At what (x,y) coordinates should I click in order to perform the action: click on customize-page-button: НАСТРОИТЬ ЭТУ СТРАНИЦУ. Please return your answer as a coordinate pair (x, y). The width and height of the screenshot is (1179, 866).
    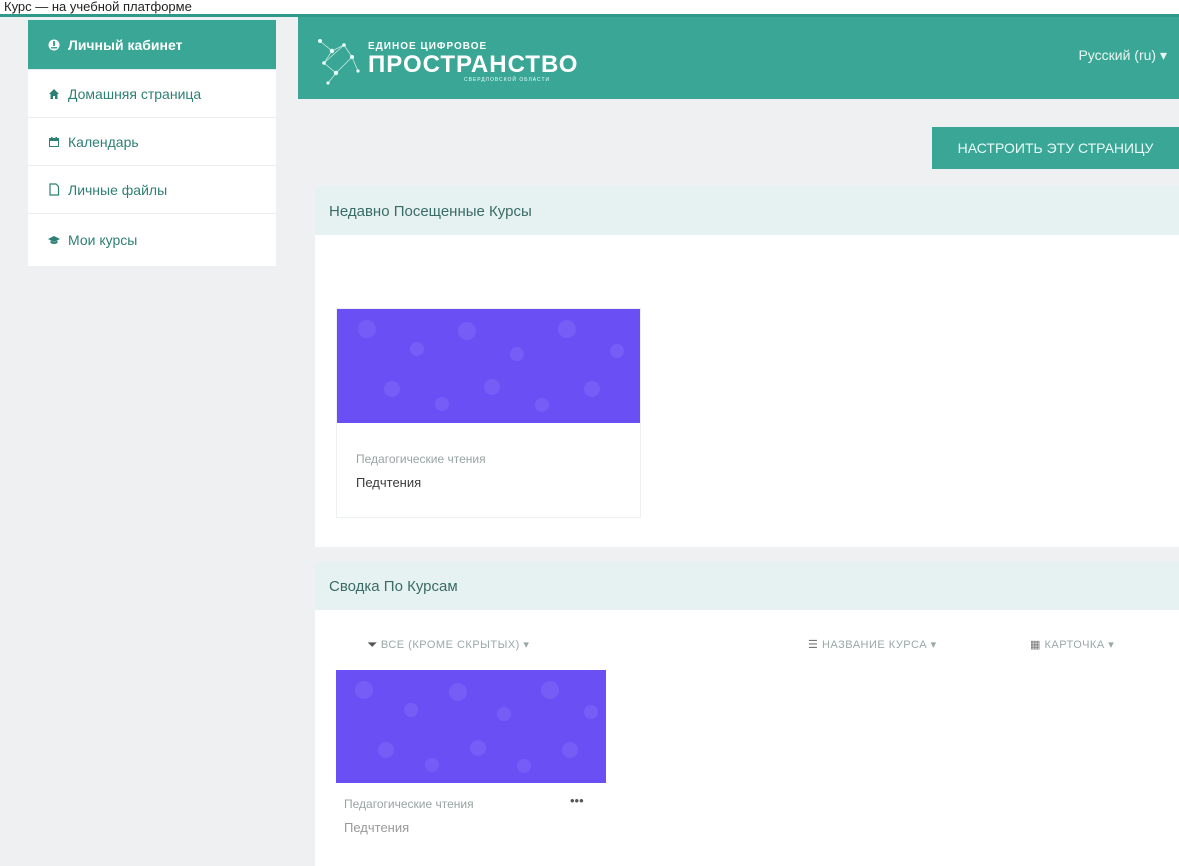
    Looking at the image, I should click on (1055, 148).